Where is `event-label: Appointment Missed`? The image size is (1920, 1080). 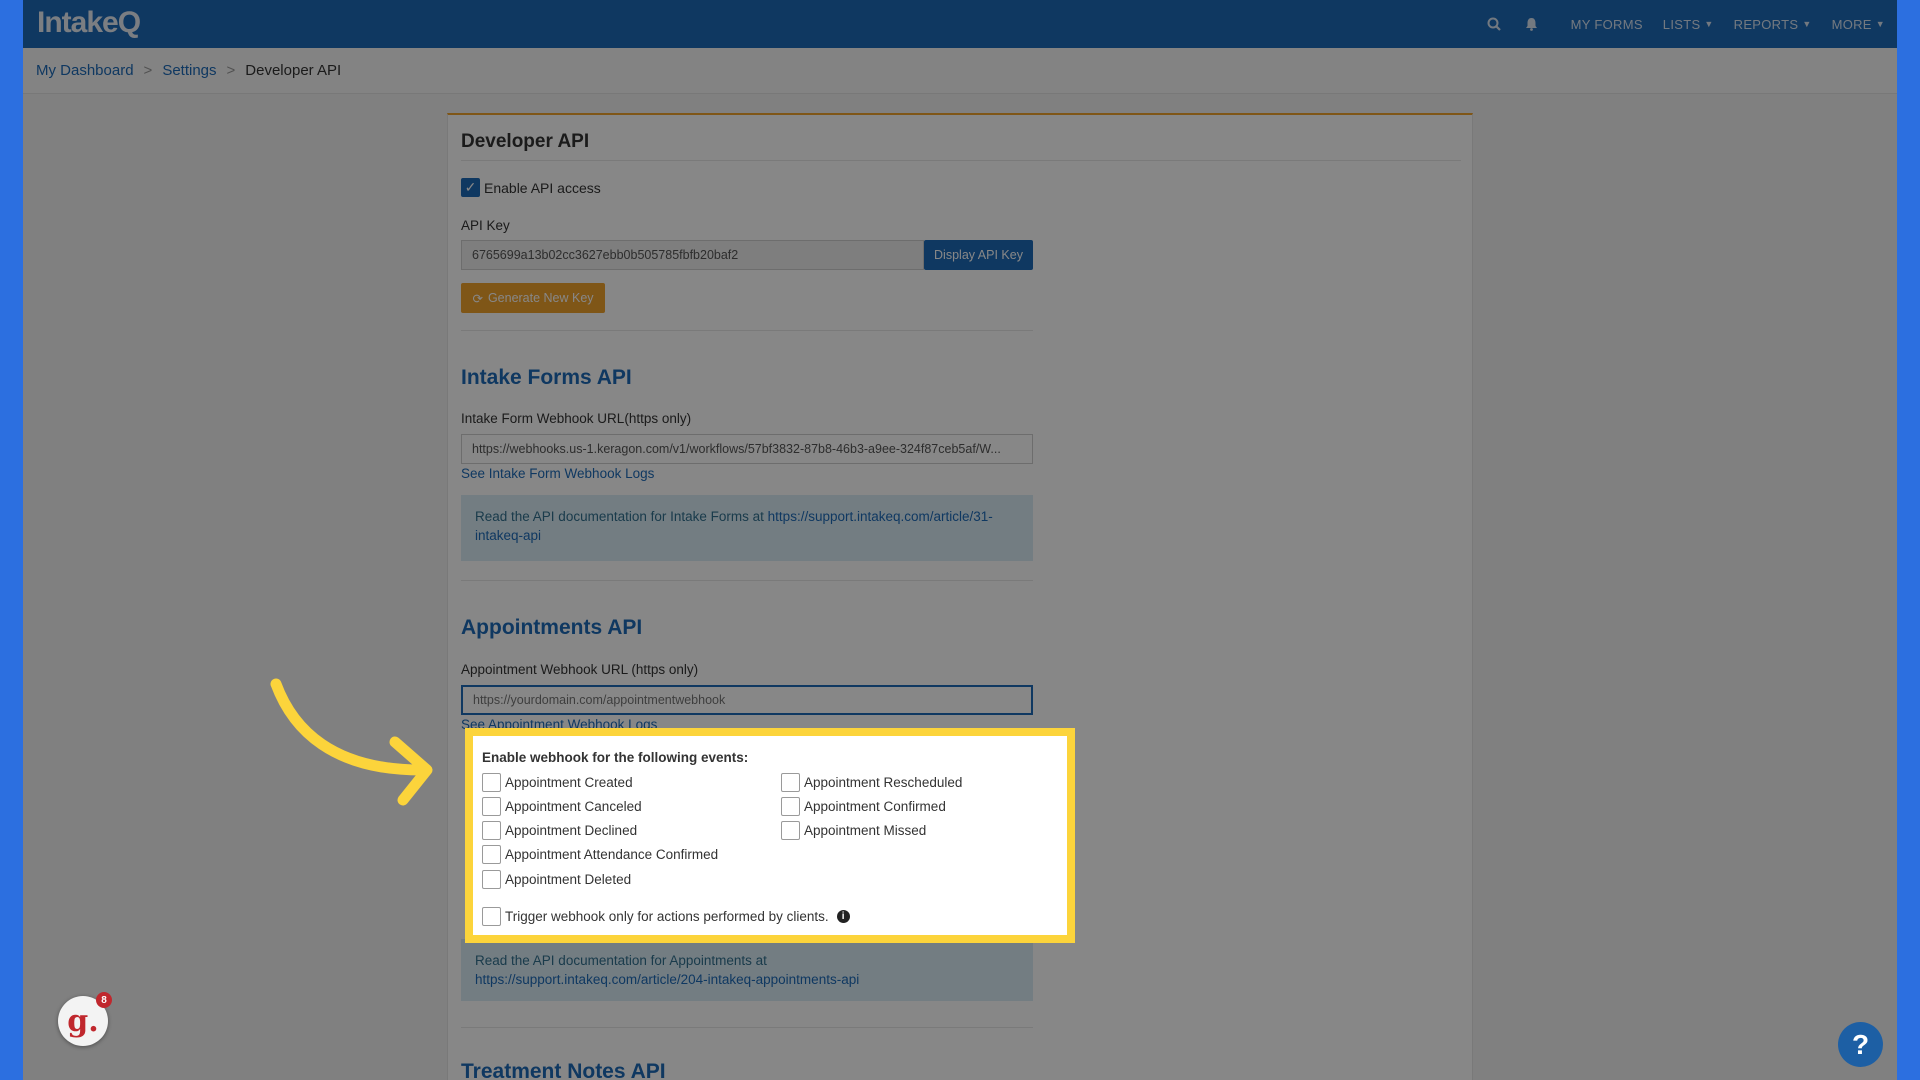 event-label: Appointment Missed is located at coordinates (865, 830).